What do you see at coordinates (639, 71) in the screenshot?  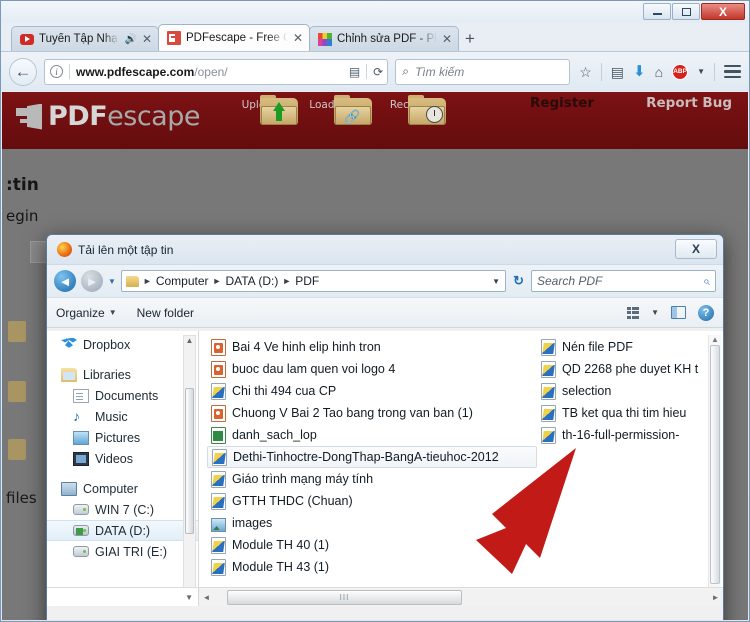 I see `downloads-icon: ⬇` at bounding box center [639, 71].